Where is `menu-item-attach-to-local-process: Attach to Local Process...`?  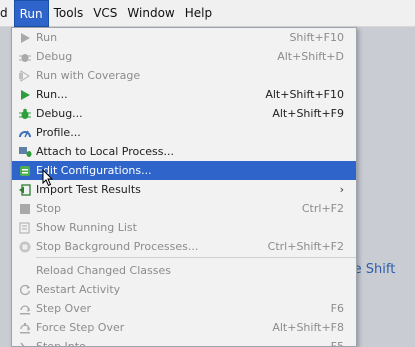 menu-item-attach-to-local-process: Attach to Local Process... is located at coordinates (184, 151).